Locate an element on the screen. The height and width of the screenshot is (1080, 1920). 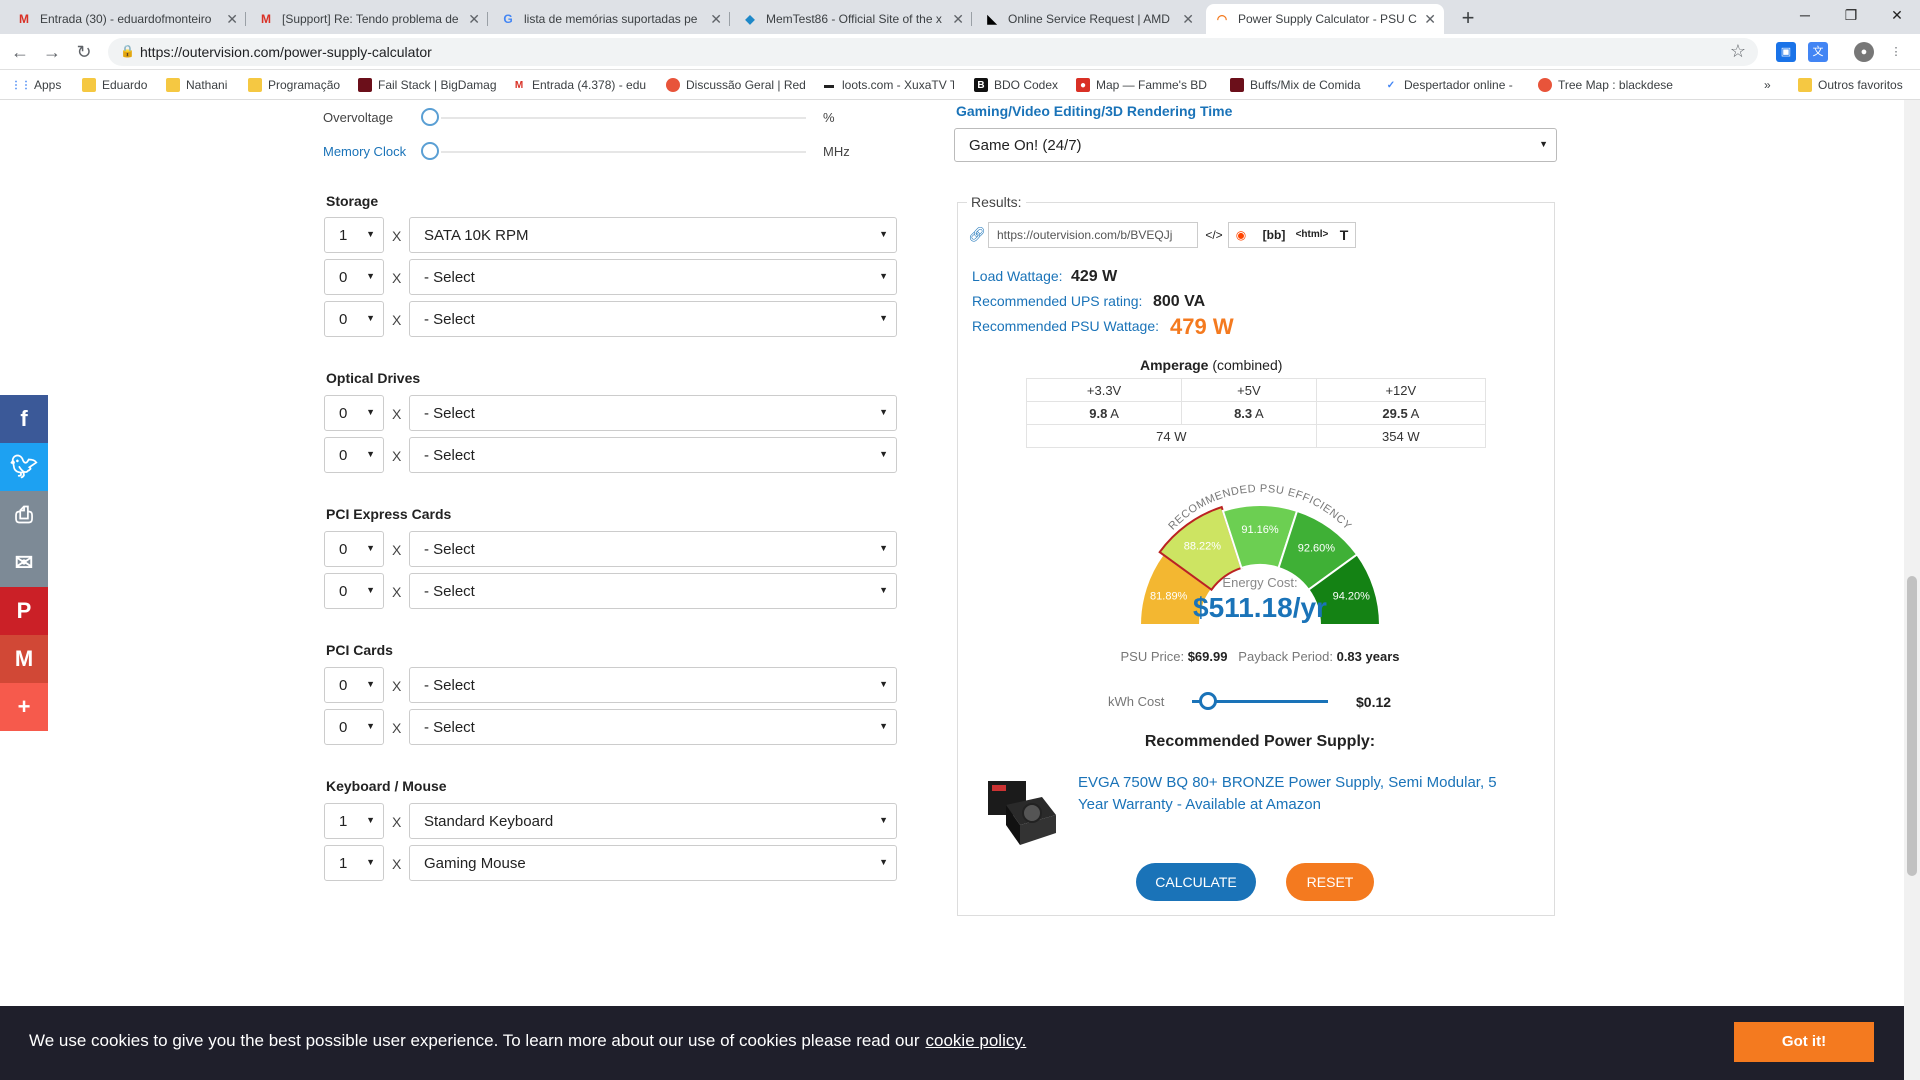
email-icon: ✉ is located at coordinates (24, 563).